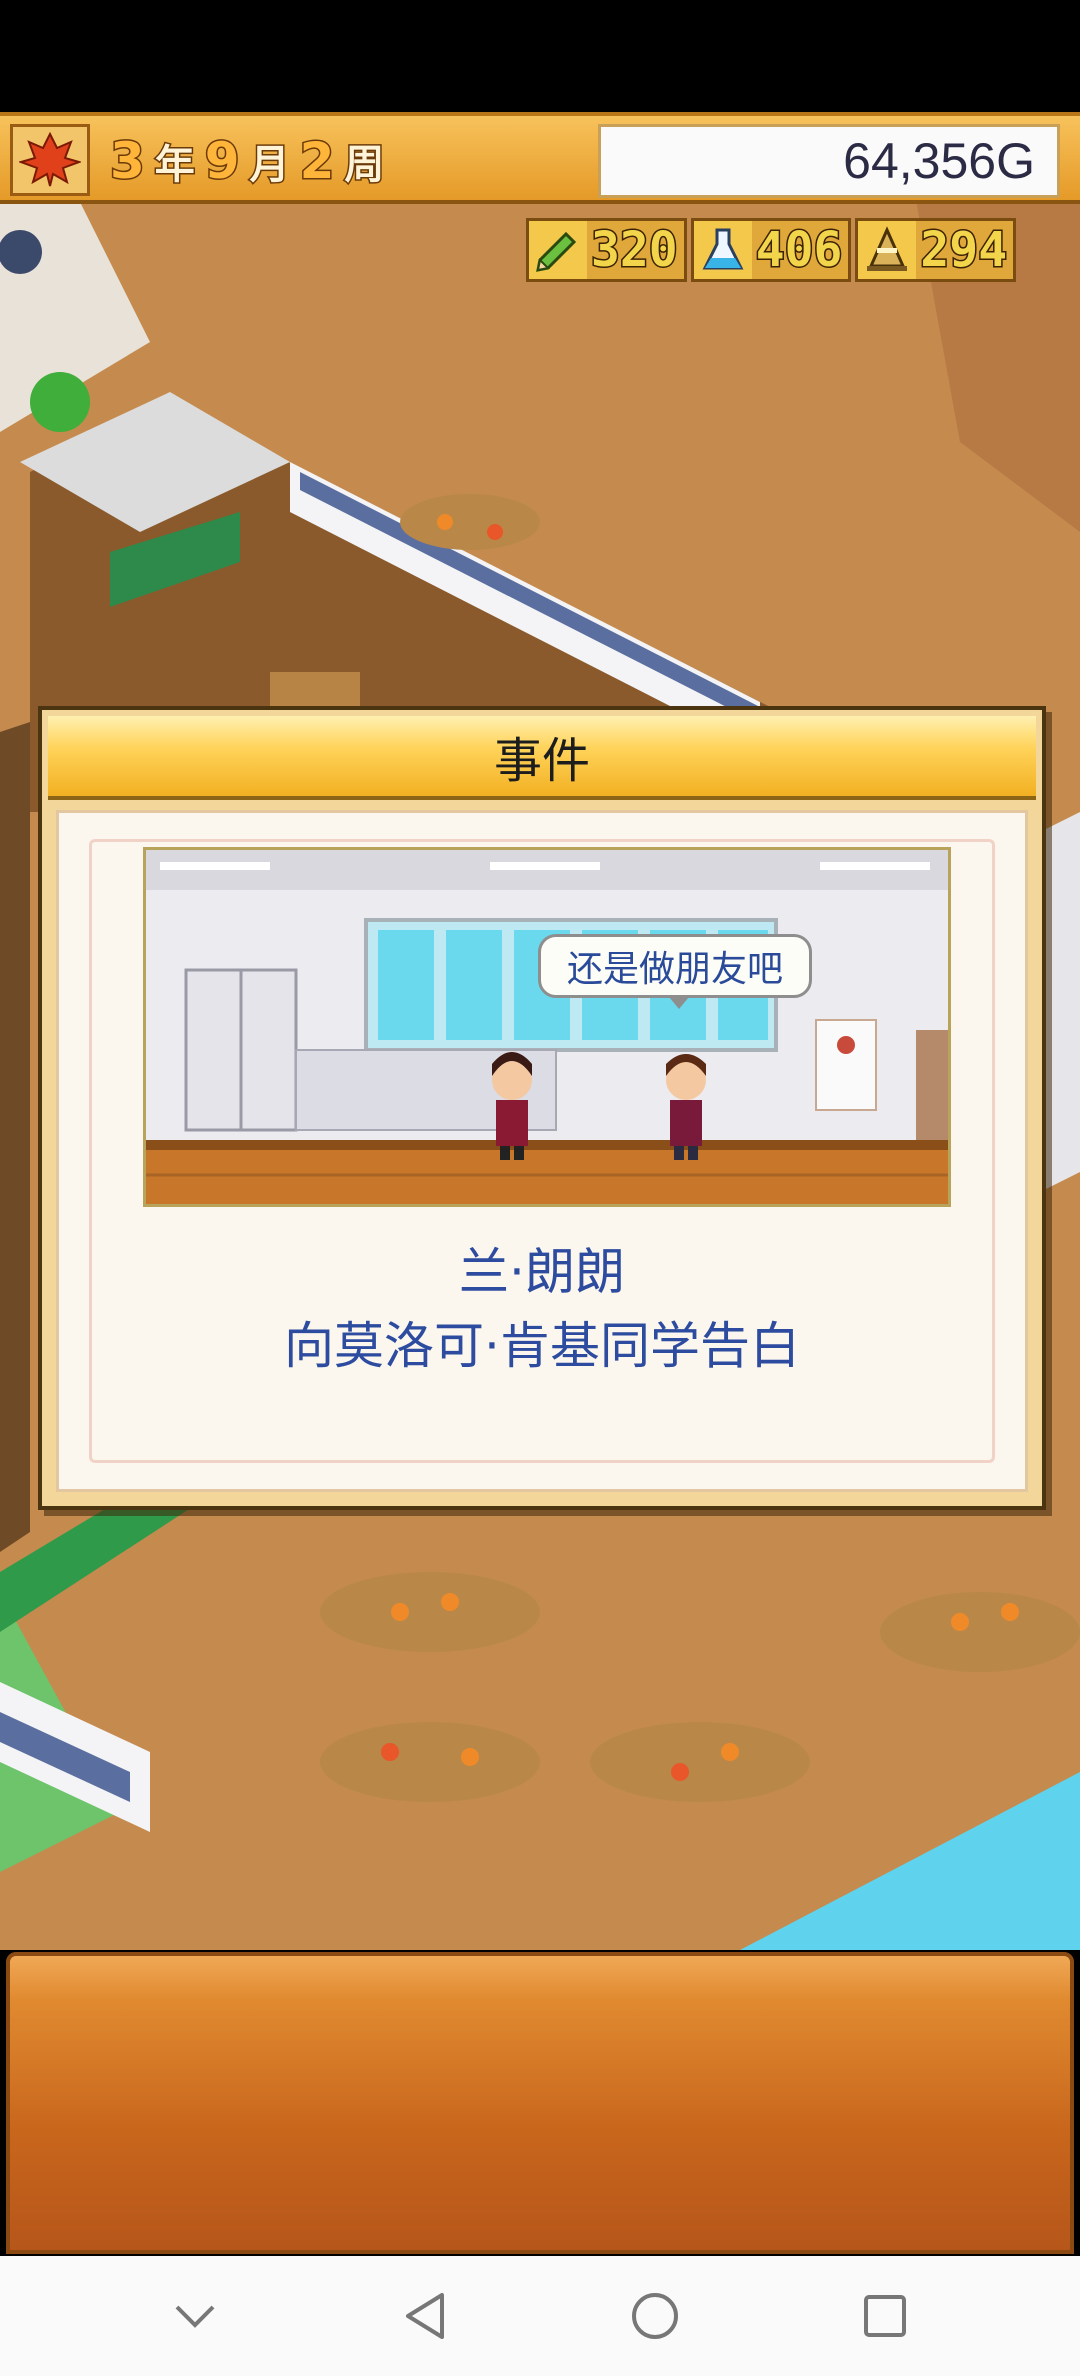 The image size is (1080, 2376). I want to click on resource-points: 320 406 294, so click(801, 251).